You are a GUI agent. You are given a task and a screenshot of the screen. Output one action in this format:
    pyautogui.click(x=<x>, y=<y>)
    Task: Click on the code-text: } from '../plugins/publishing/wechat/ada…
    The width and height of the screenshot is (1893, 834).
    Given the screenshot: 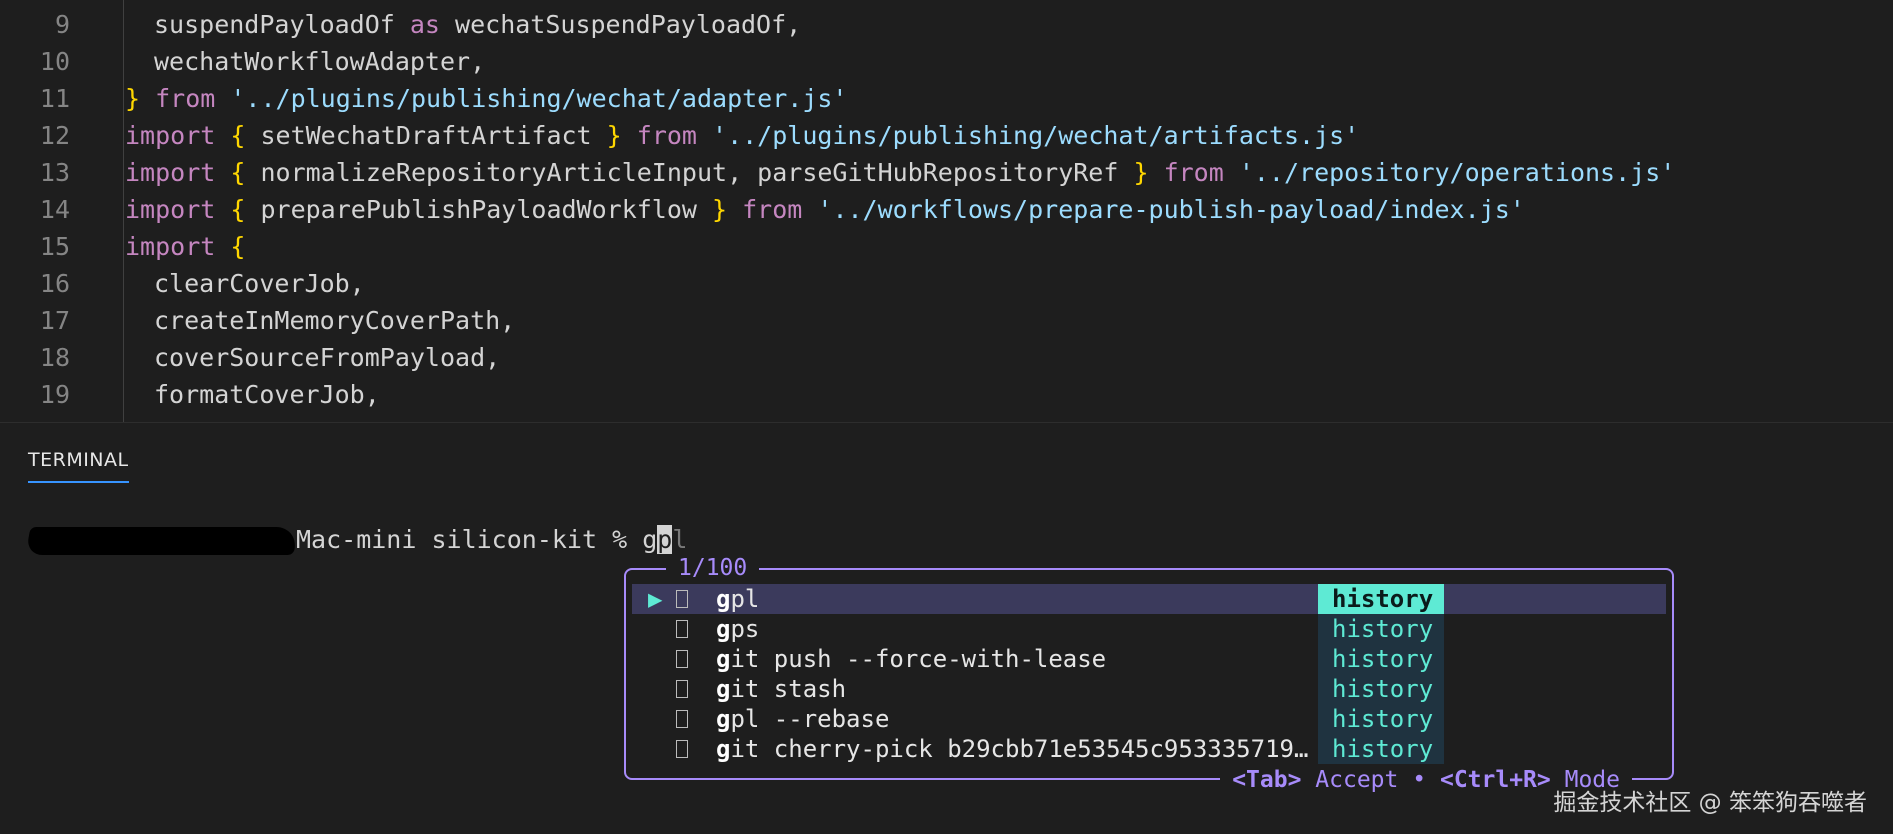 What is the action you would take?
    pyautogui.click(x=486, y=98)
    